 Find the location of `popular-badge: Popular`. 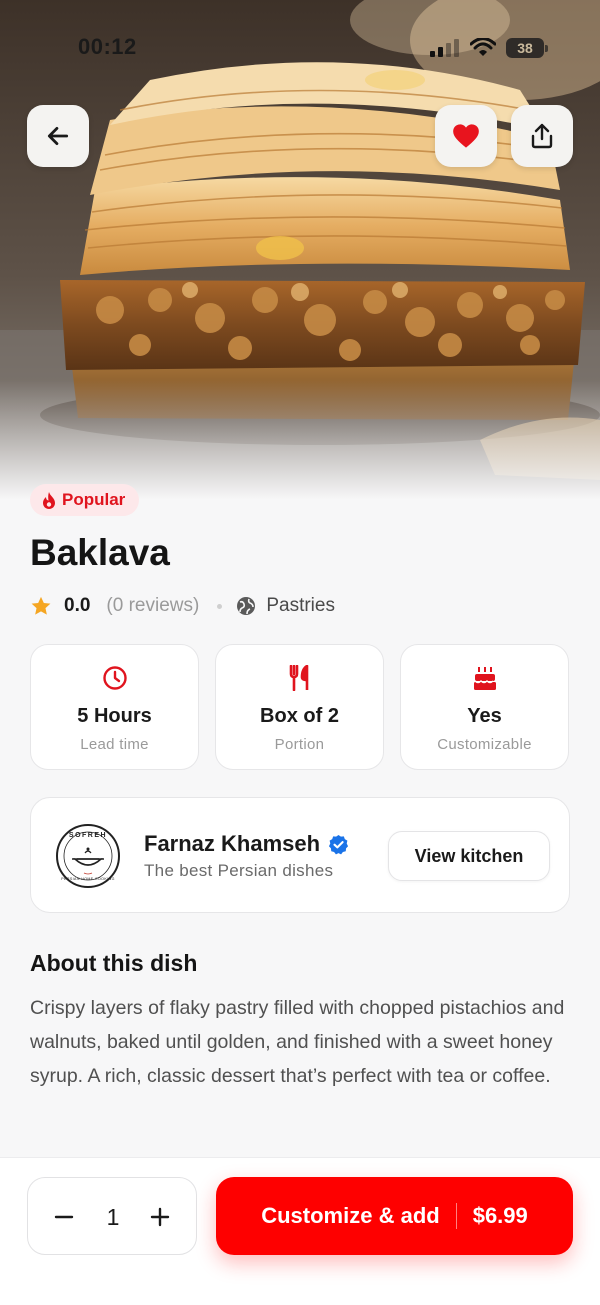

popular-badge: Popular is located at coordinates (85, 500).